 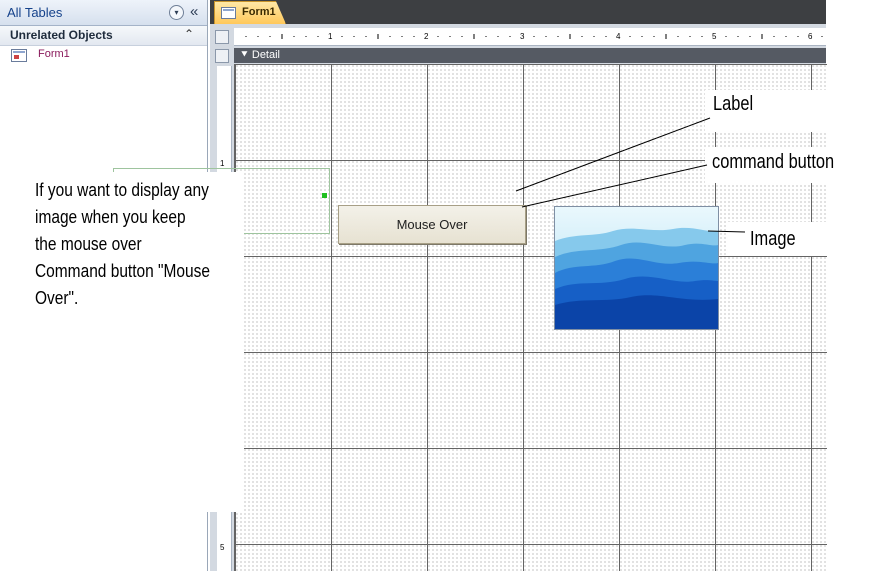 I want to click on nav-pane-title: All Tables, so click(x=34, y=12).